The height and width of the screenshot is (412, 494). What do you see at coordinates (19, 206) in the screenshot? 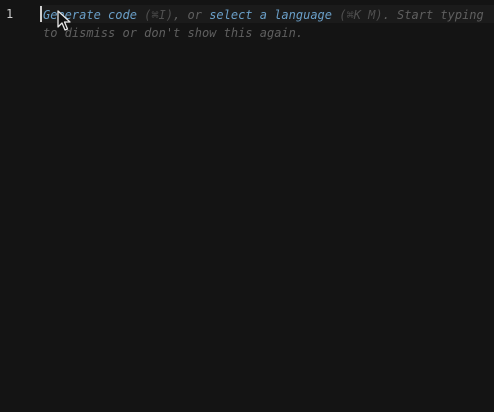
I see `line-gutter: 1` at bounding box center [19, 206].